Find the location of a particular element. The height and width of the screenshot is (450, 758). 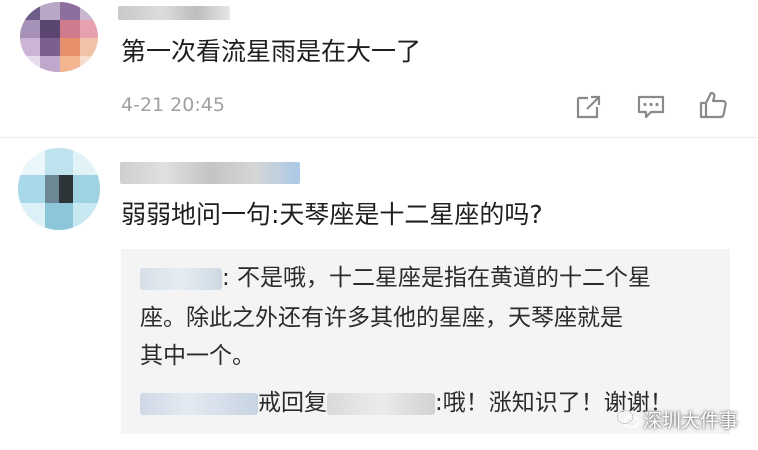

share-icon is located at coordinates (589, 107).